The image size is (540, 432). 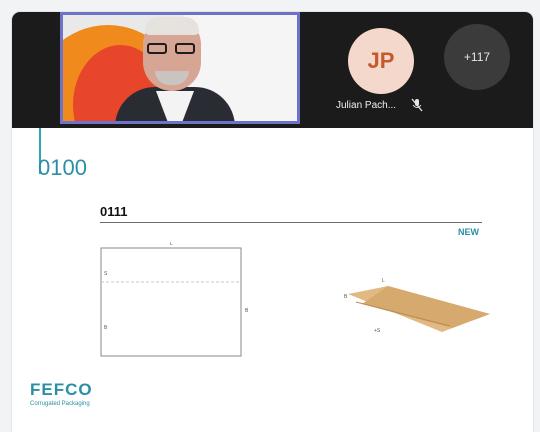 What do you see at coordinates (174, 299) in the screenshot?
I see `flat-blank-drawing: L S B B` at bounding box center [174, 299].